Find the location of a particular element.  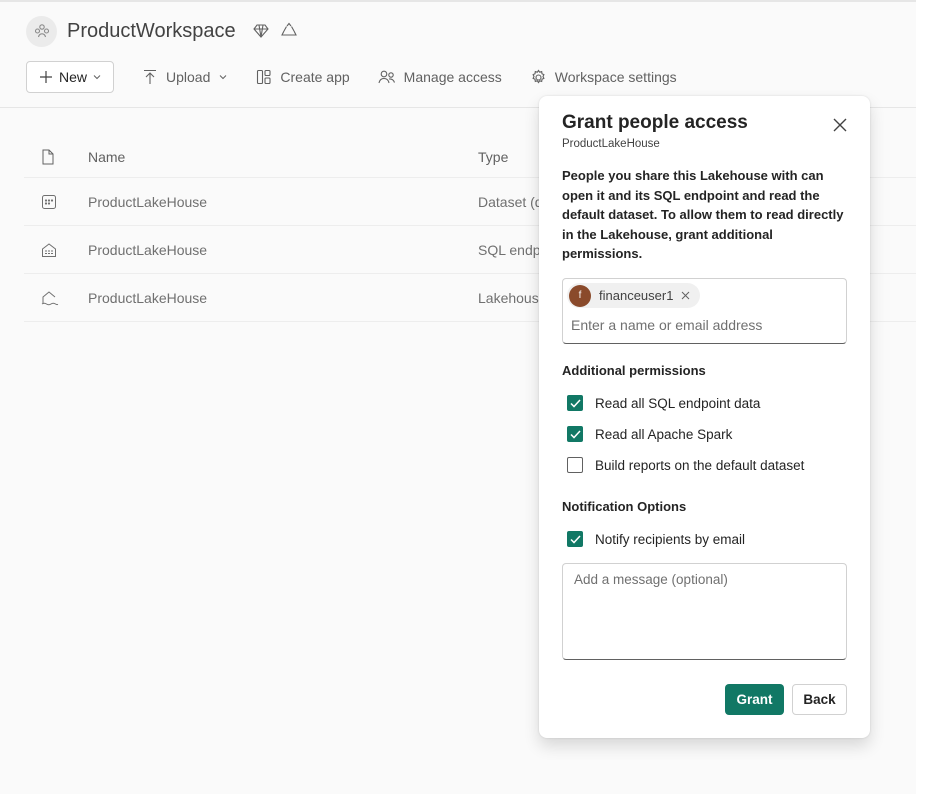

checkbox-unchecked is located at coordinates (575, 465).